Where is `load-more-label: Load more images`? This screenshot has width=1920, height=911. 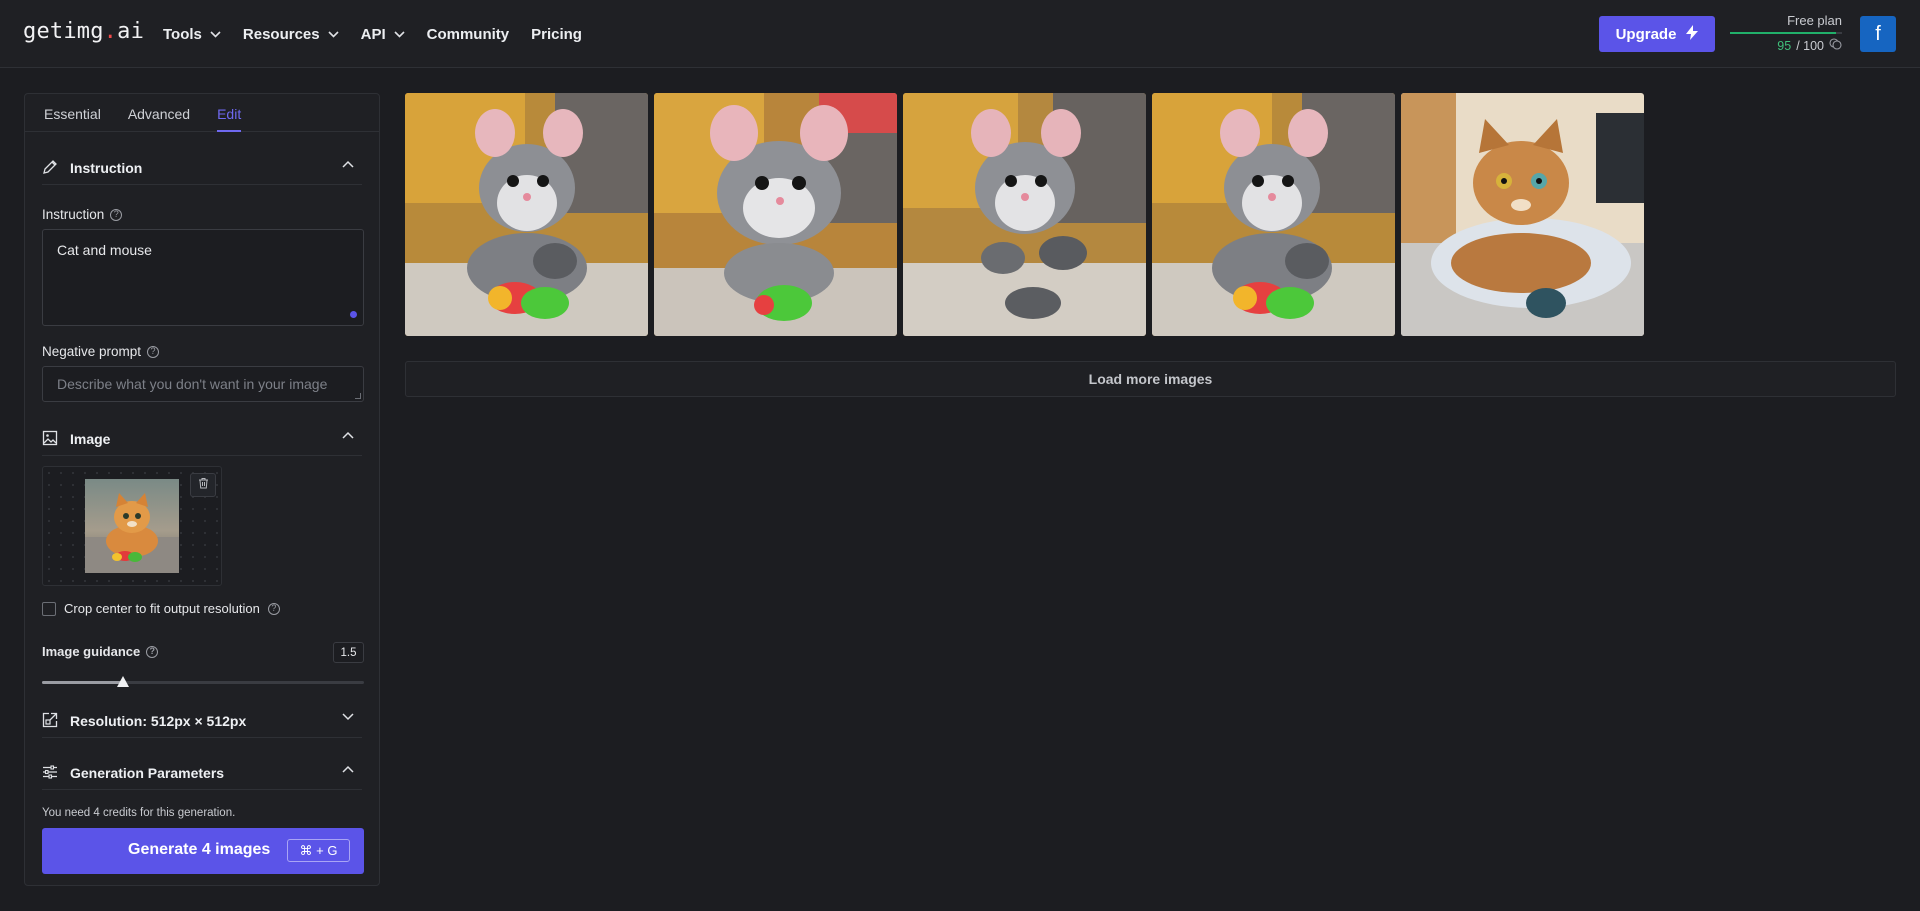
load-more-label: Load more images is located at coordinates (1150, 379).